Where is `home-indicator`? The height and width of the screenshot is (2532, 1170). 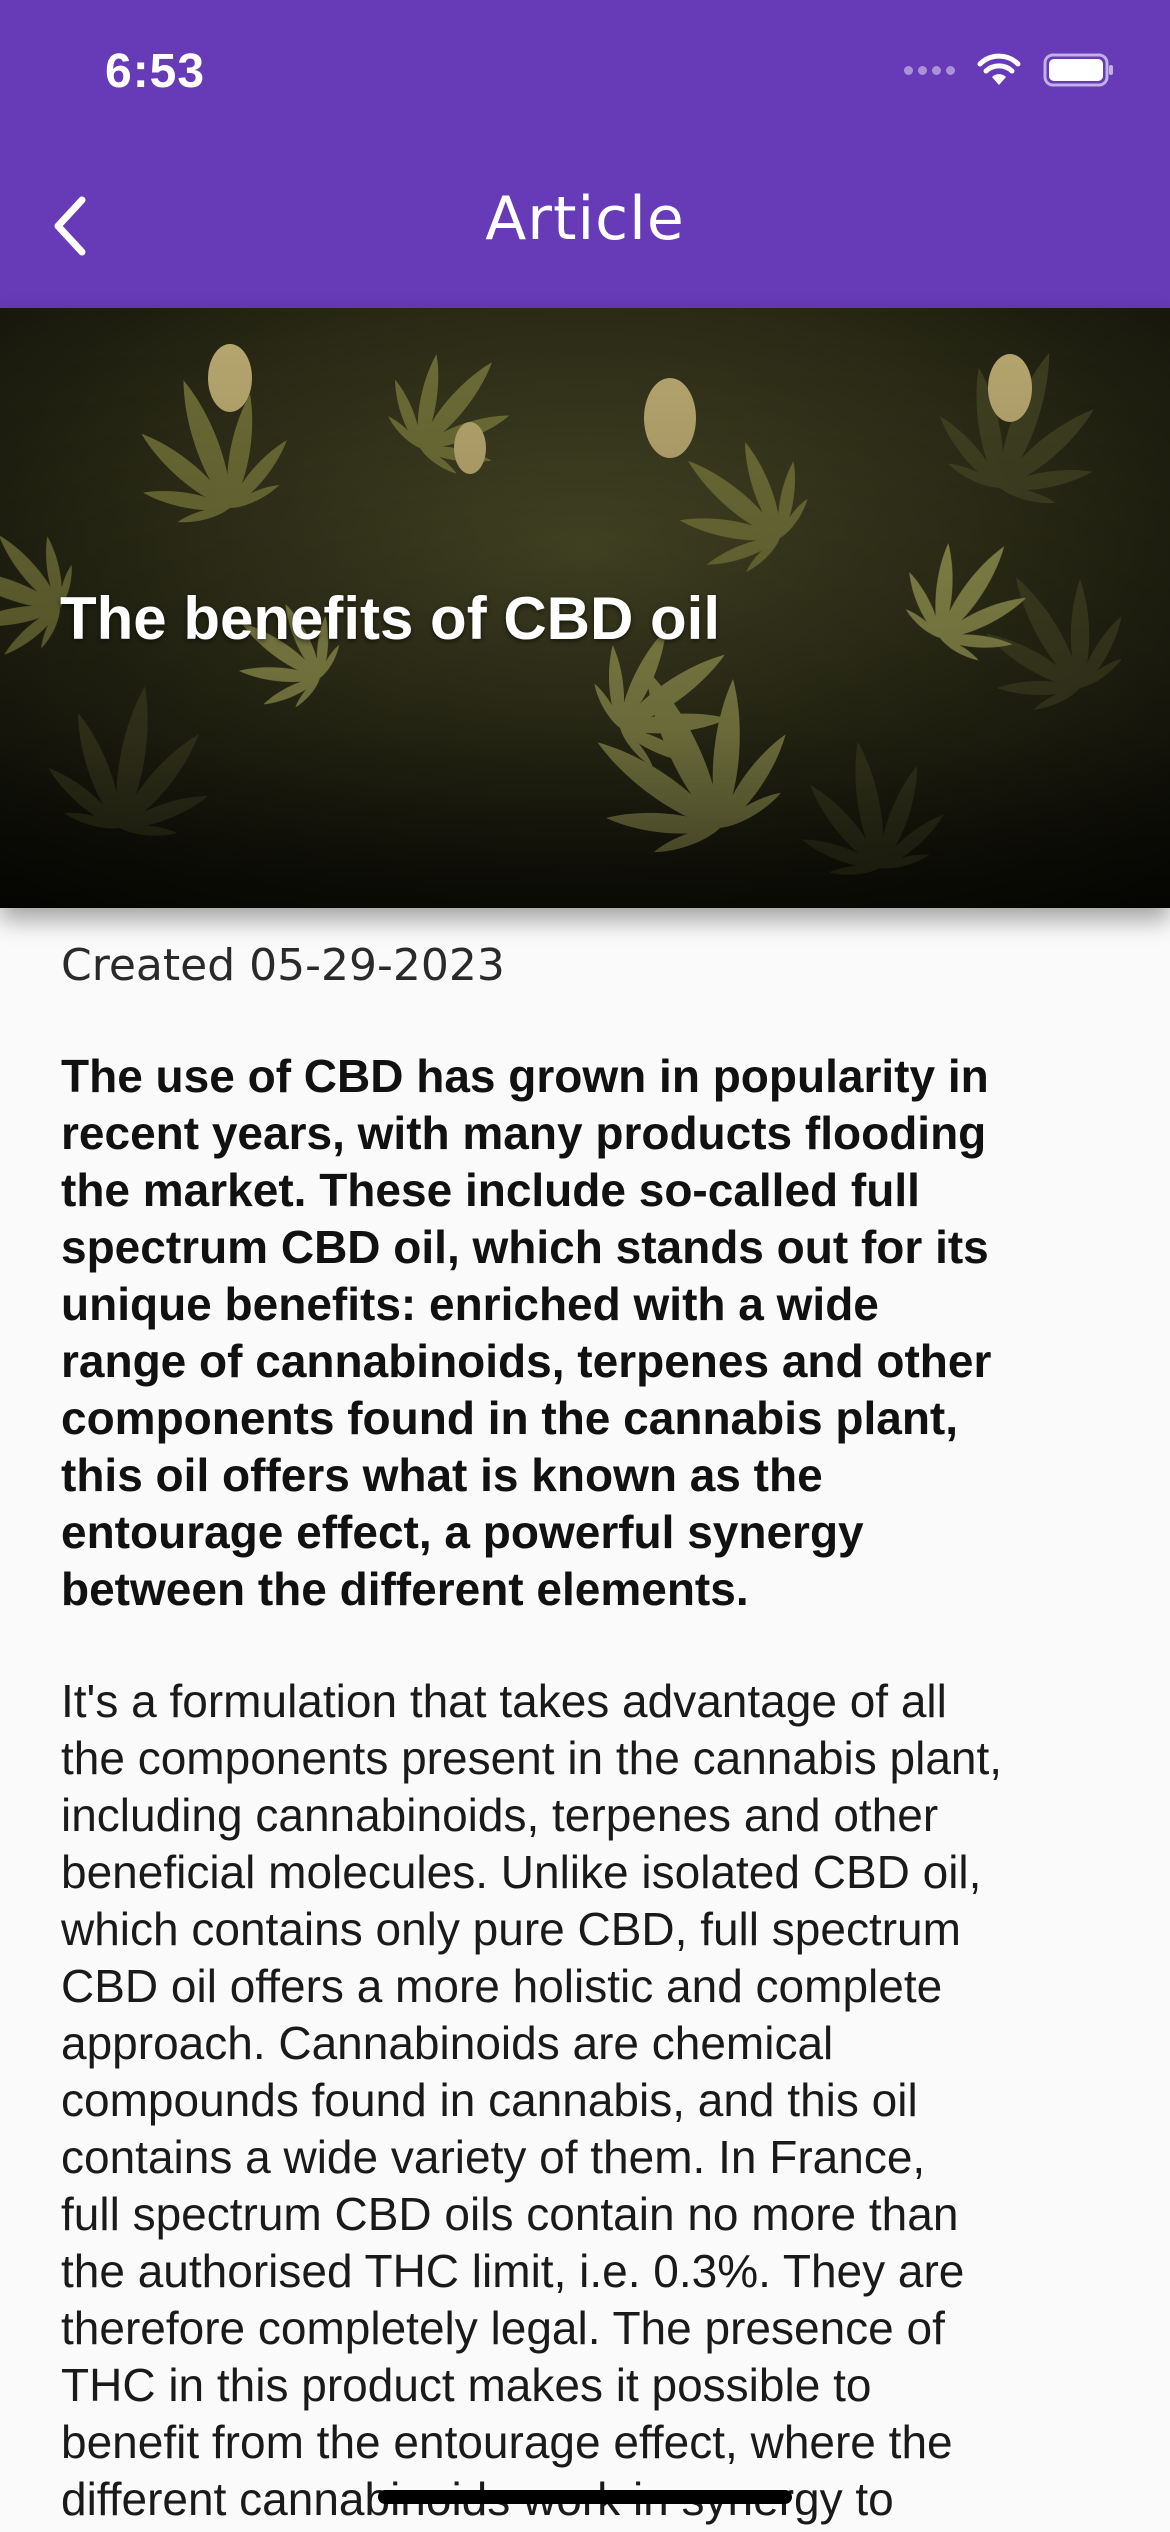
home-indicator is located at coordinates (585, 2497).